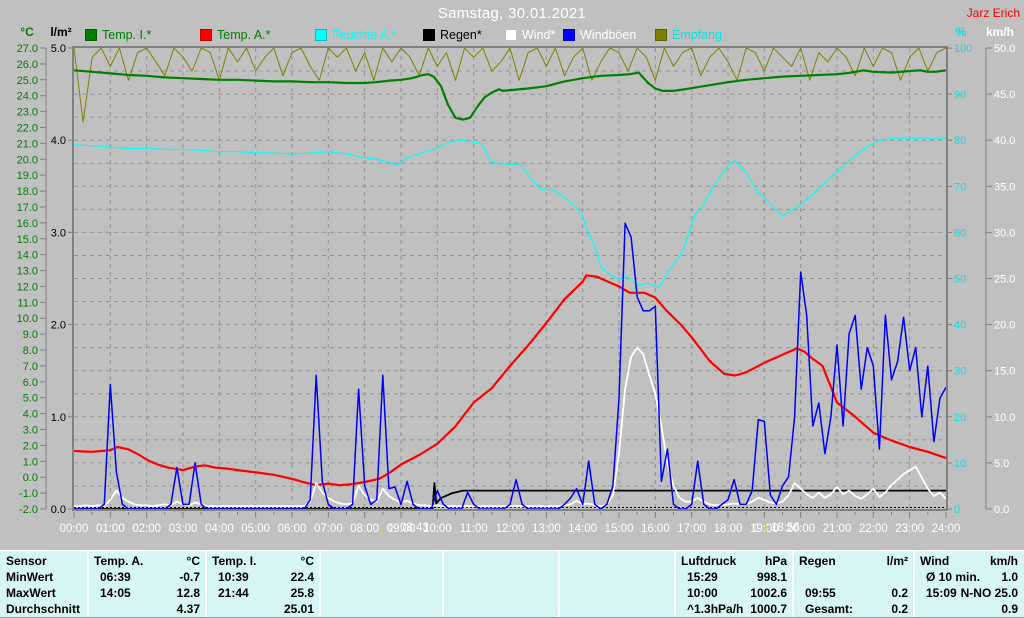  I want to click on axis-tick-label: 30.0, so click(1004, 233).